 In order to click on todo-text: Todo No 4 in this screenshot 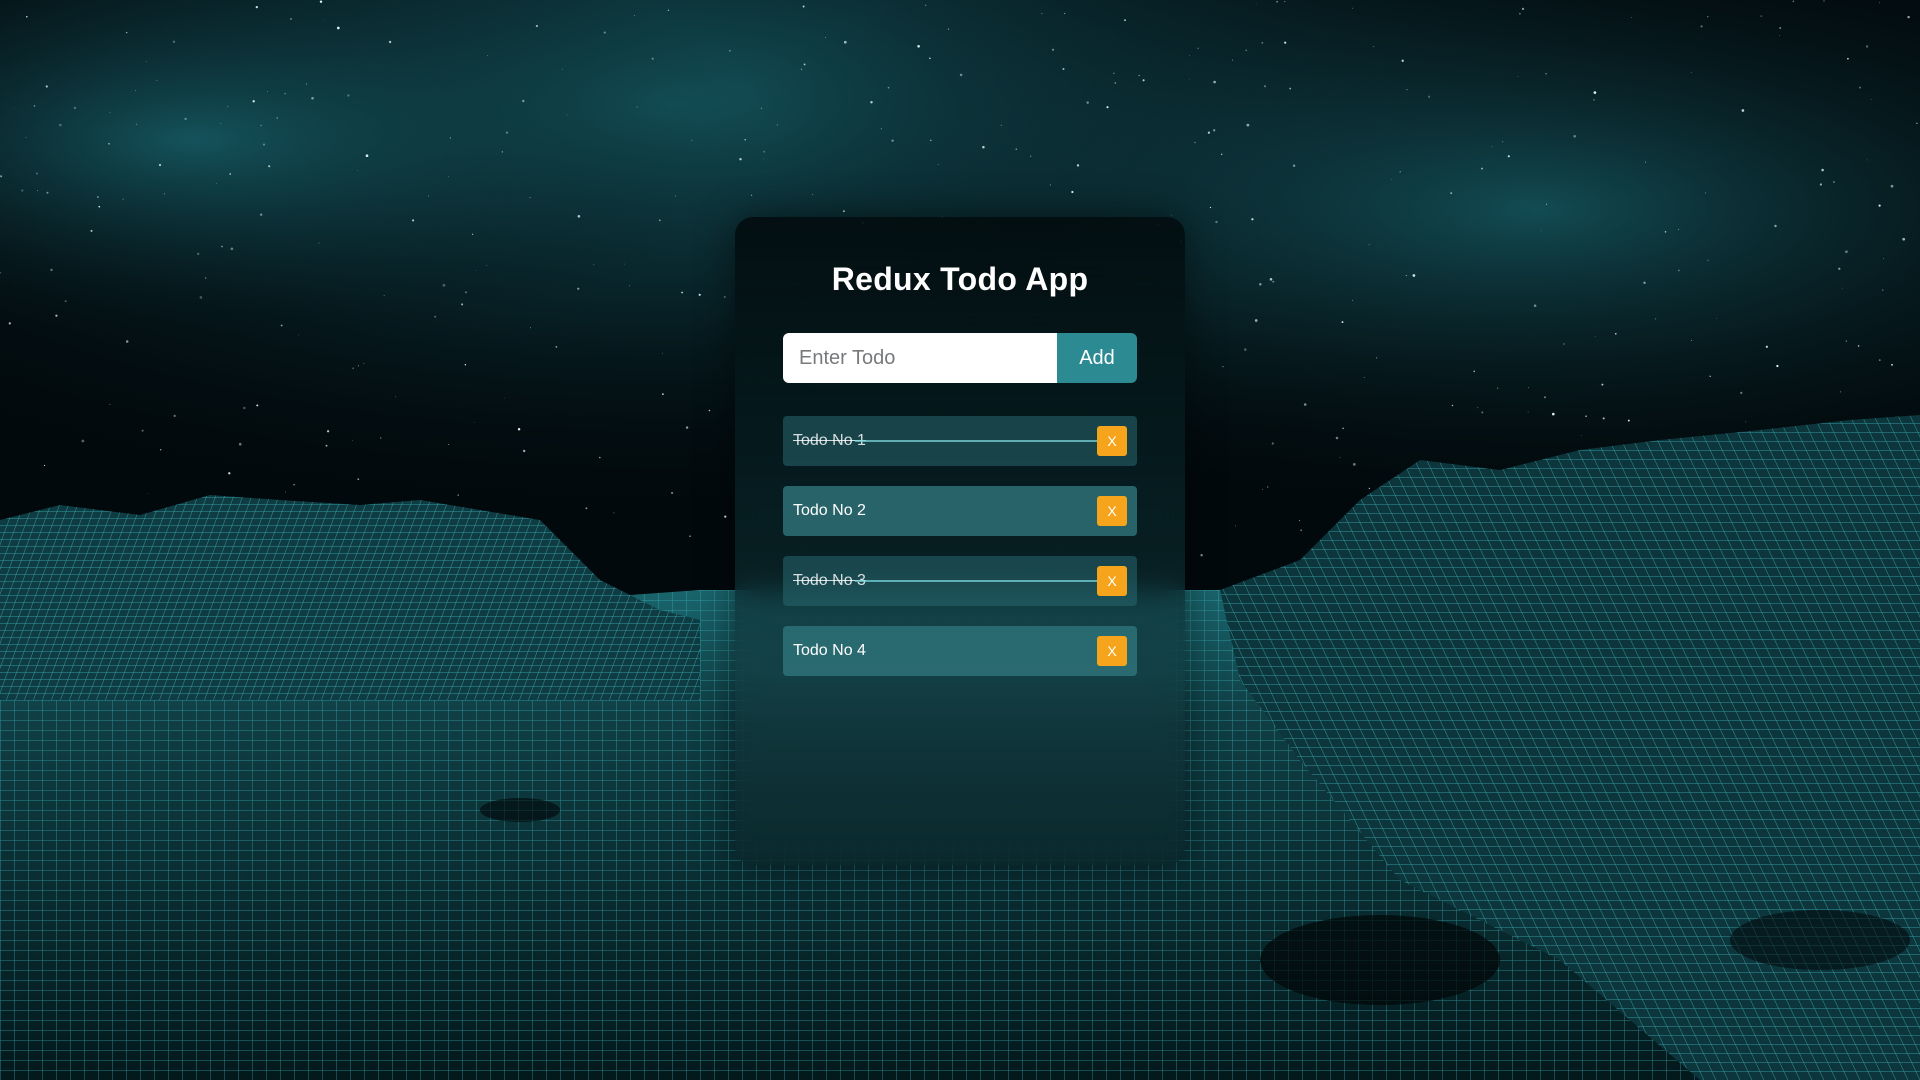, I will do `click(829, 650)`.